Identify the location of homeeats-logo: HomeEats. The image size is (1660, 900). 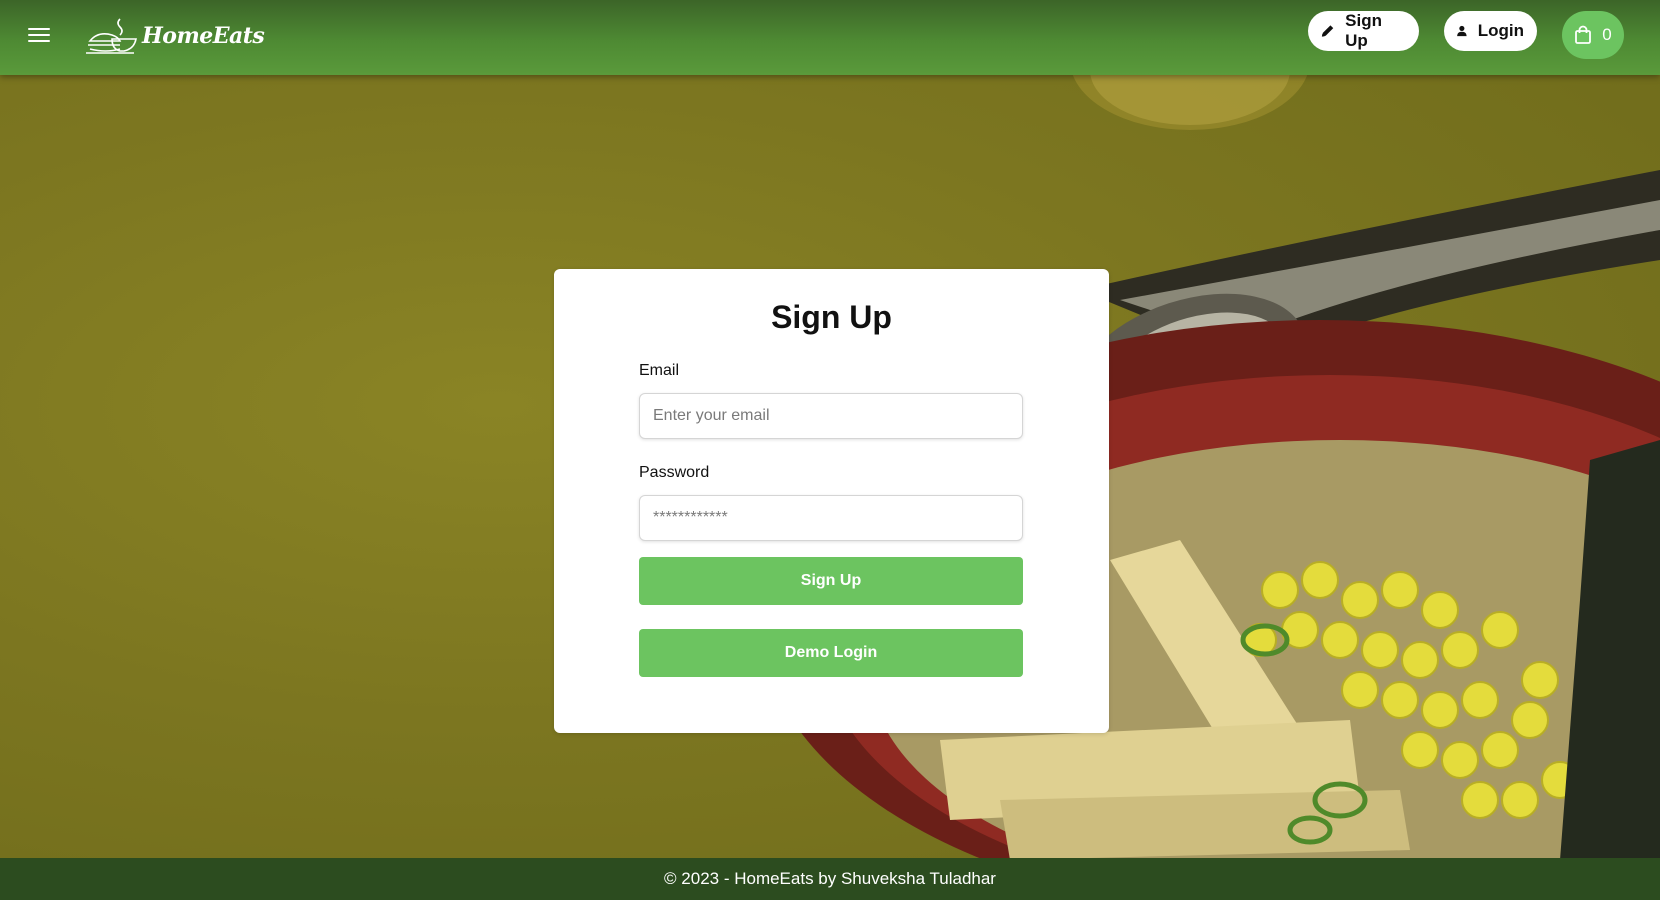
(174, 36).